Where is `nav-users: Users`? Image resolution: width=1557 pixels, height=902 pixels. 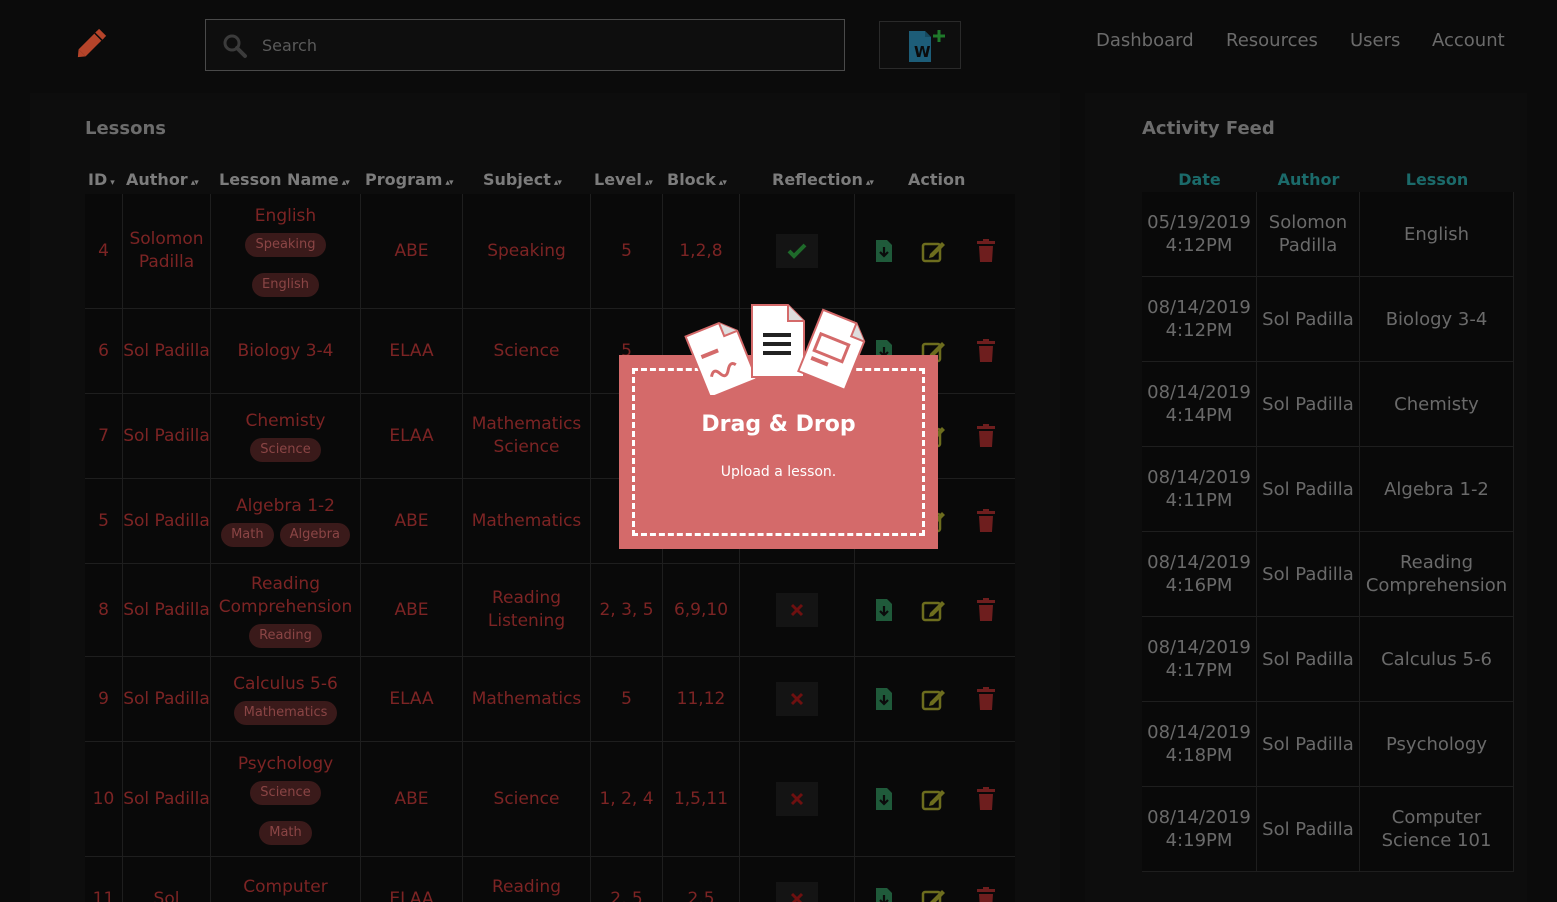
nav-users: Users is located at coordinates (1375, 40).